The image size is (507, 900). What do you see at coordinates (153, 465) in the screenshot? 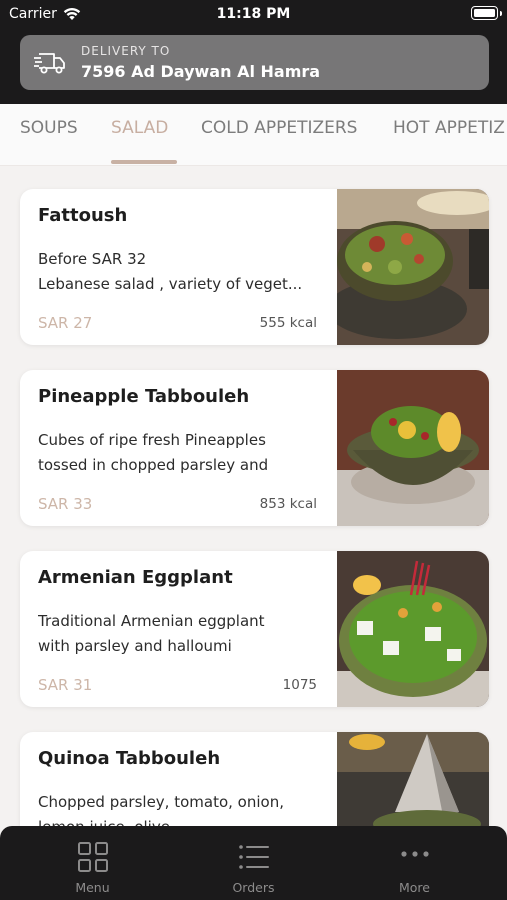
I see `item-description-line: tossed in chopped parsley and` at bounding box center [153, 465].